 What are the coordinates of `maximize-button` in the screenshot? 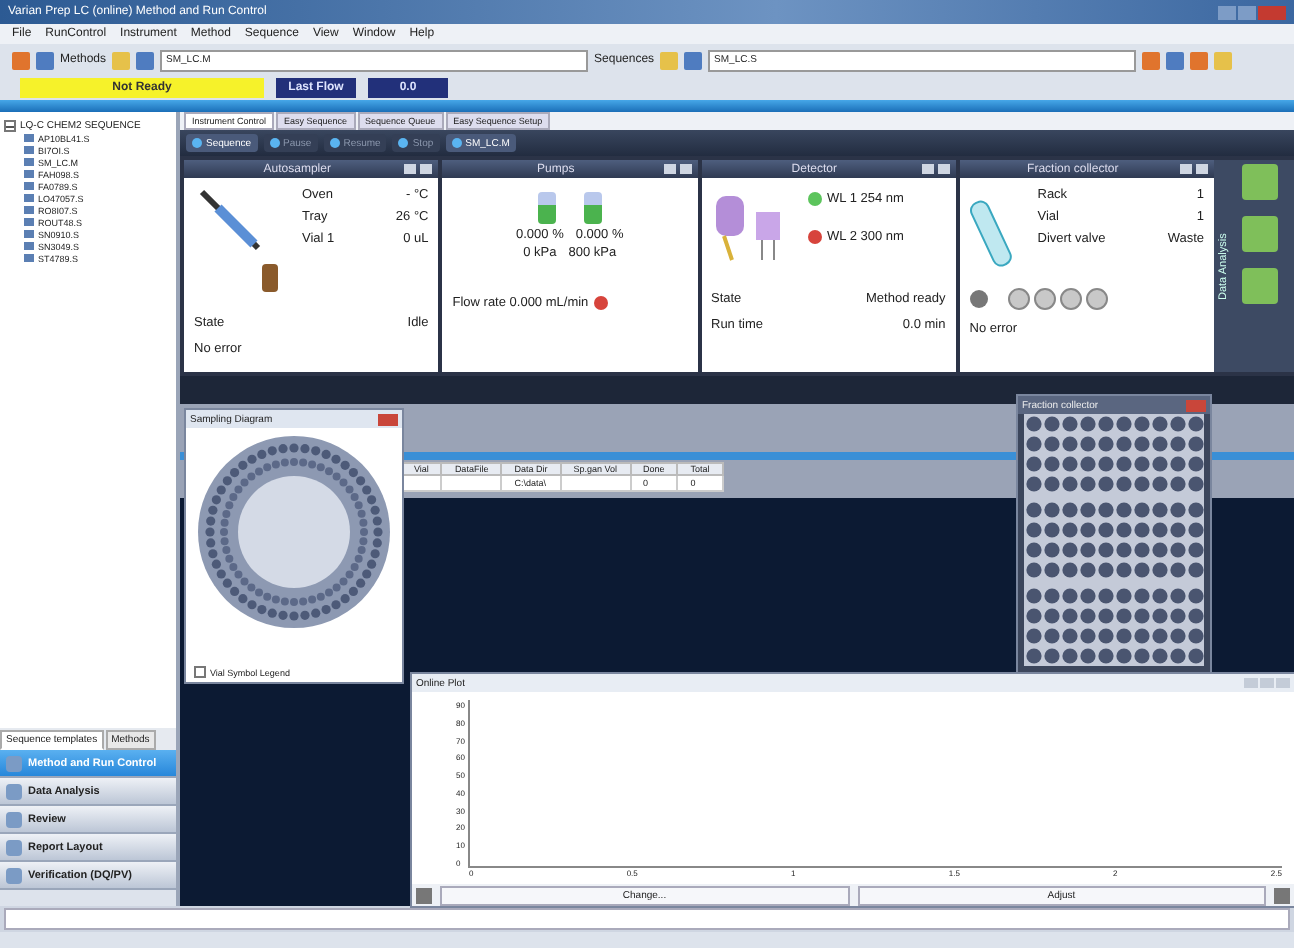 It's located at (1247, 12).